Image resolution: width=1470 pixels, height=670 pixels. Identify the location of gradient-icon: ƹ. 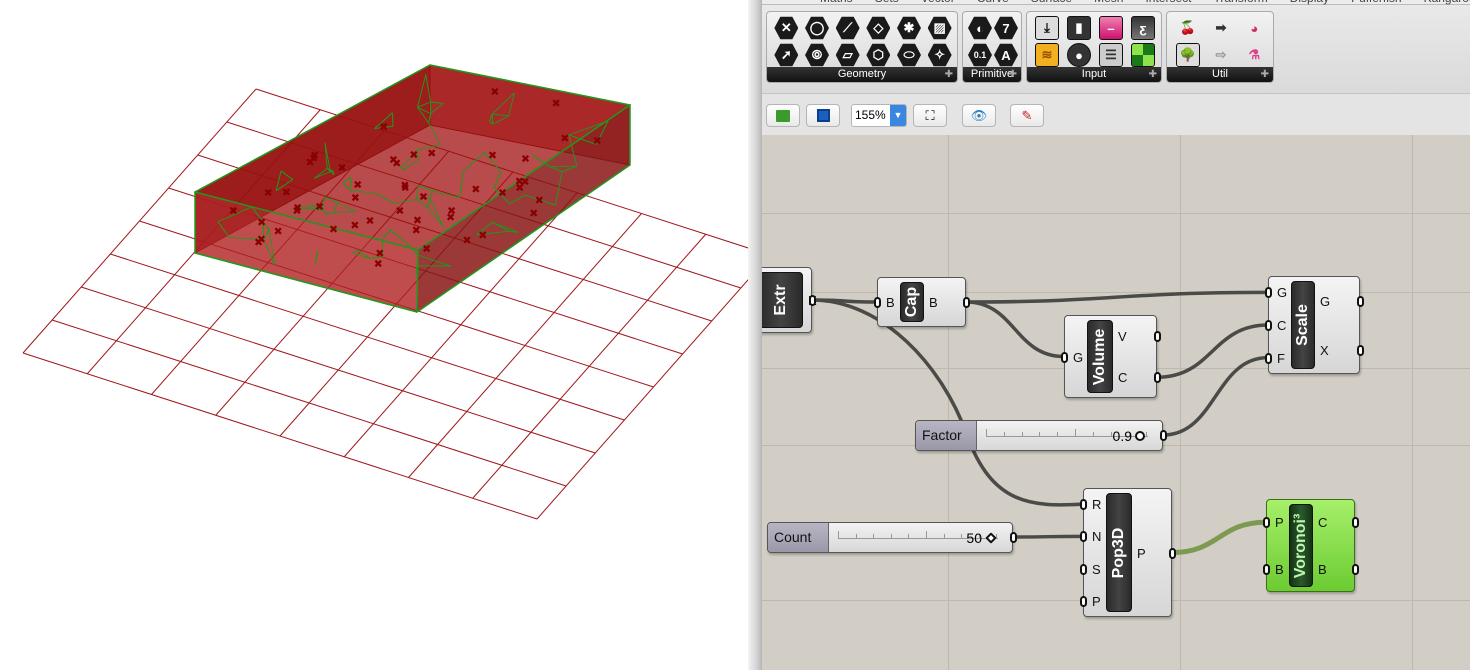
(1143, 28).